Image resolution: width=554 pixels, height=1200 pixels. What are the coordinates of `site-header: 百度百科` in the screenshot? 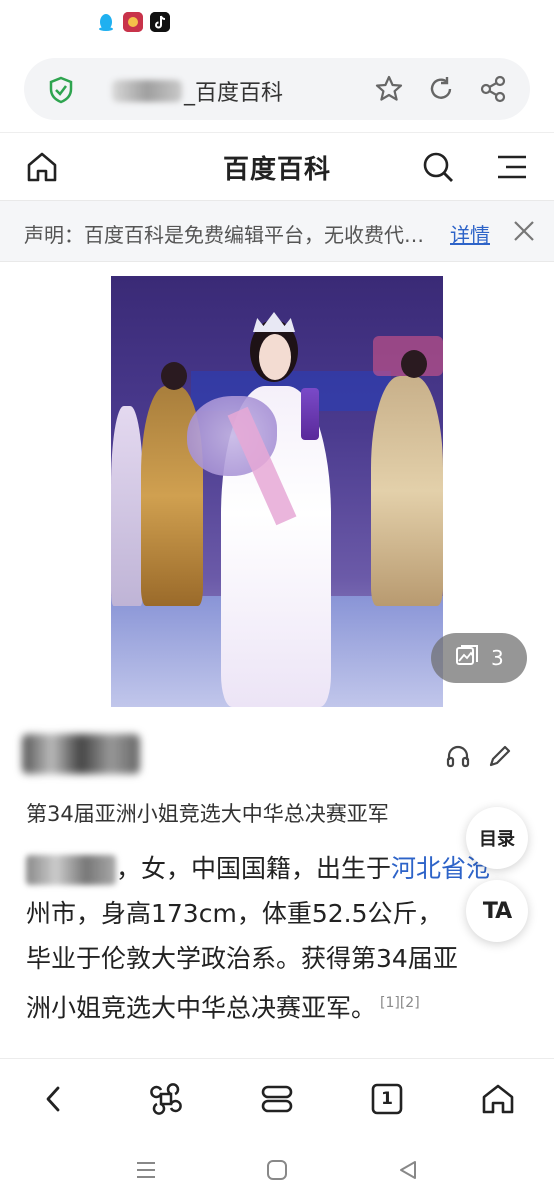 It's located at (277, 166).